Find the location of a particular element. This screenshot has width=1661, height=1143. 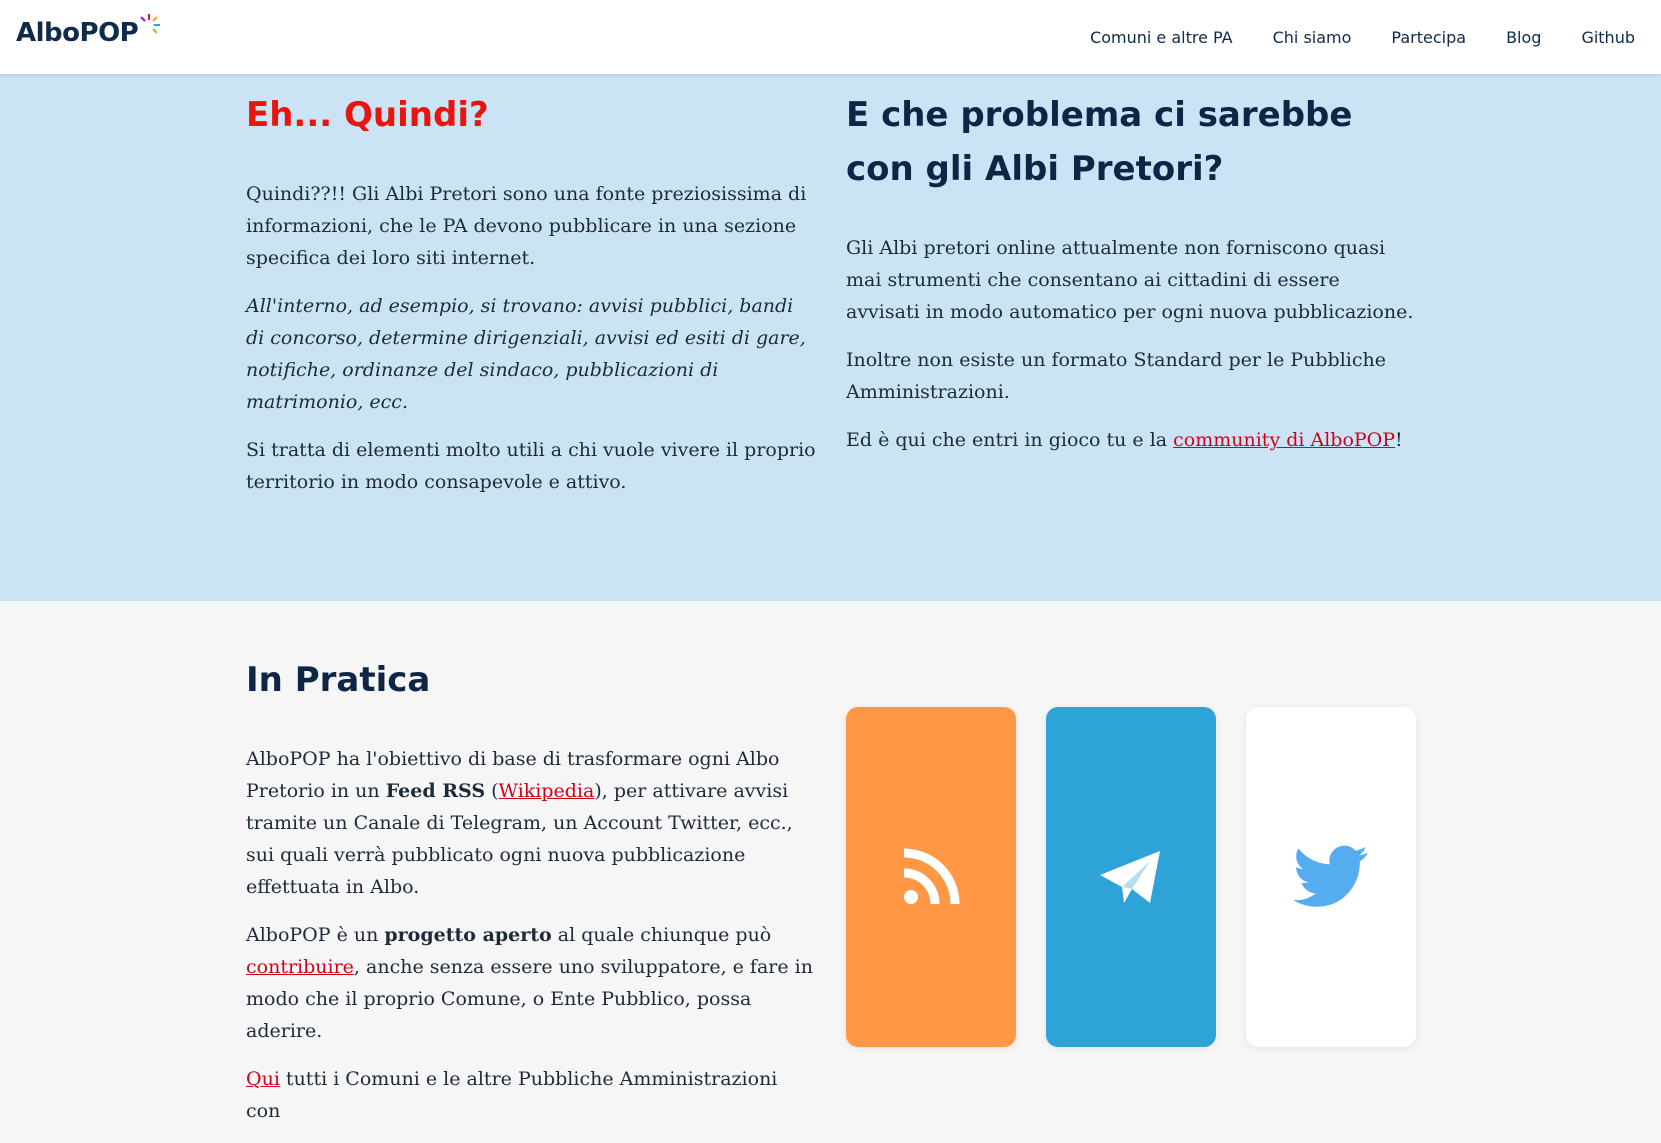

contribuire-link: contribuire is located at coordinates (300, 967).